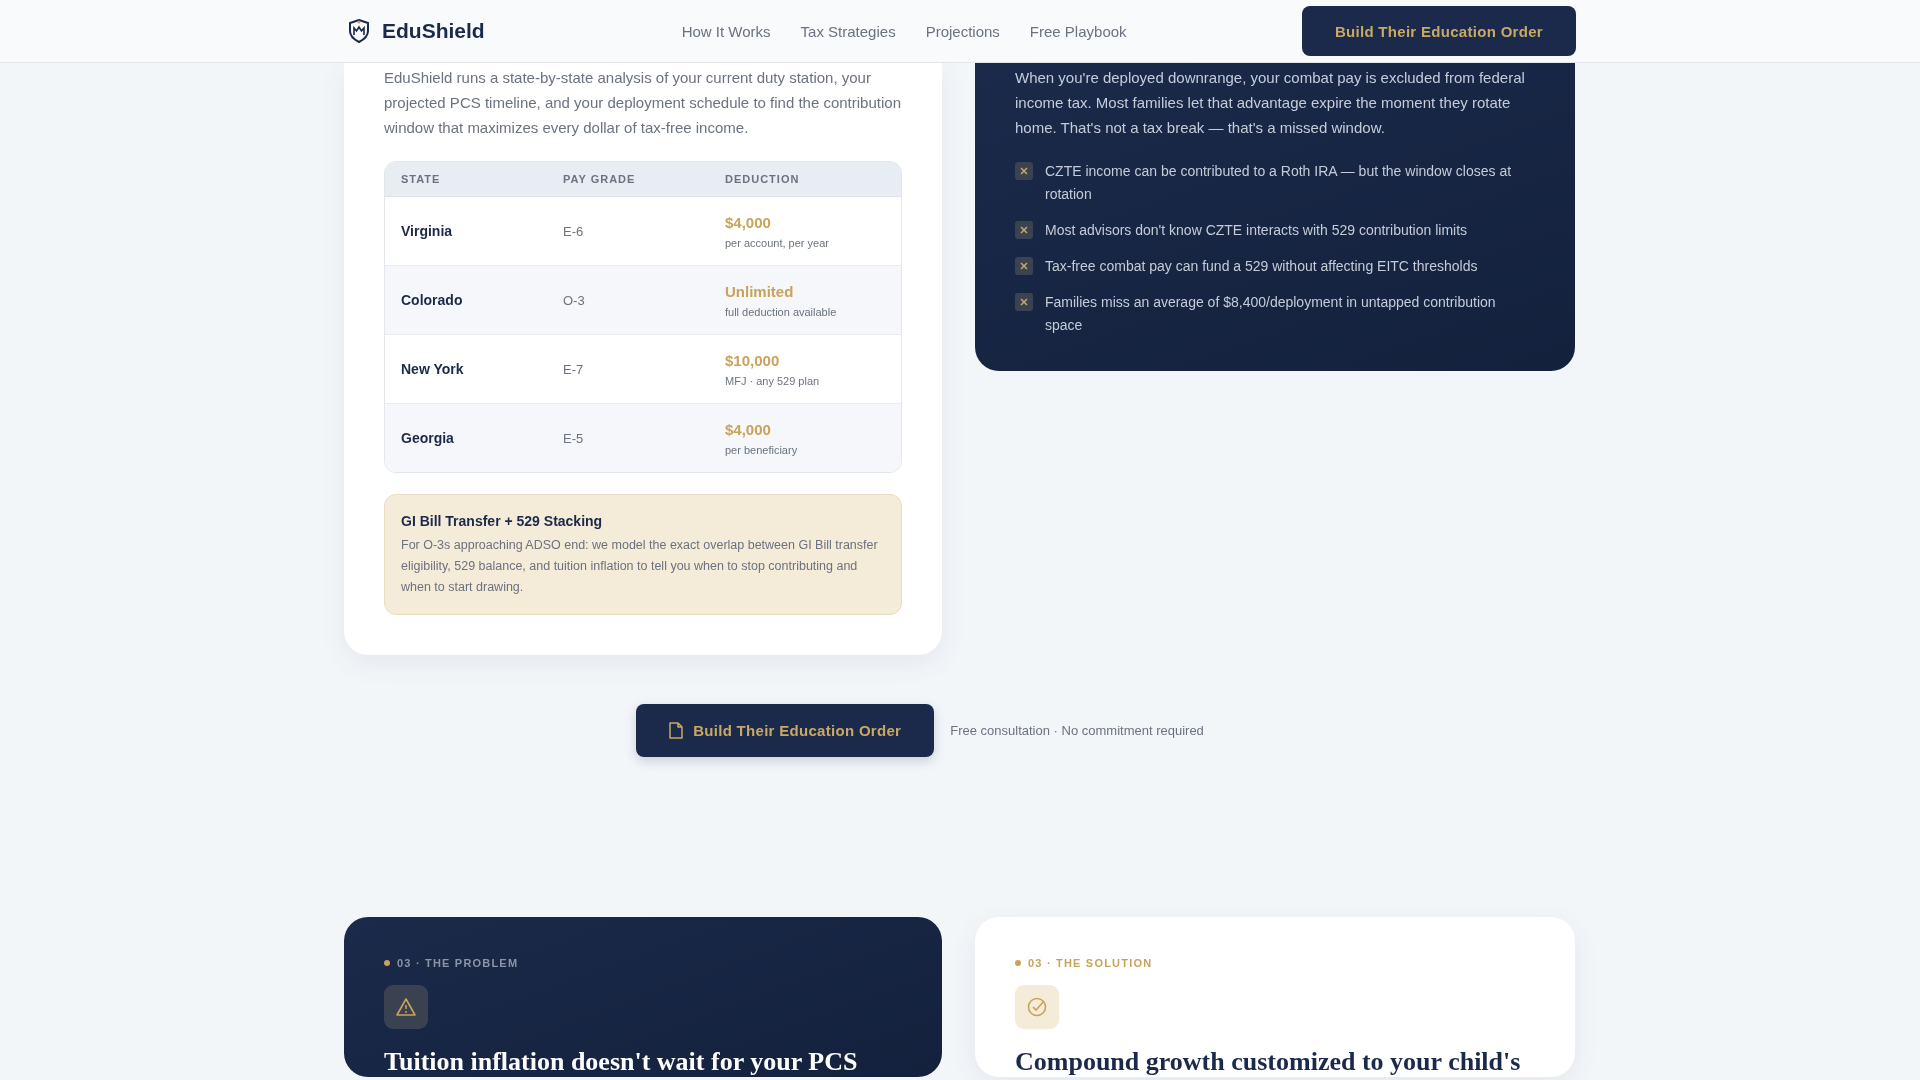  What do you see at coordinates (458, 963) in the screenshot?
I see `section-label: 03 · THE PROBLEM` at bounding box center [458, 963].